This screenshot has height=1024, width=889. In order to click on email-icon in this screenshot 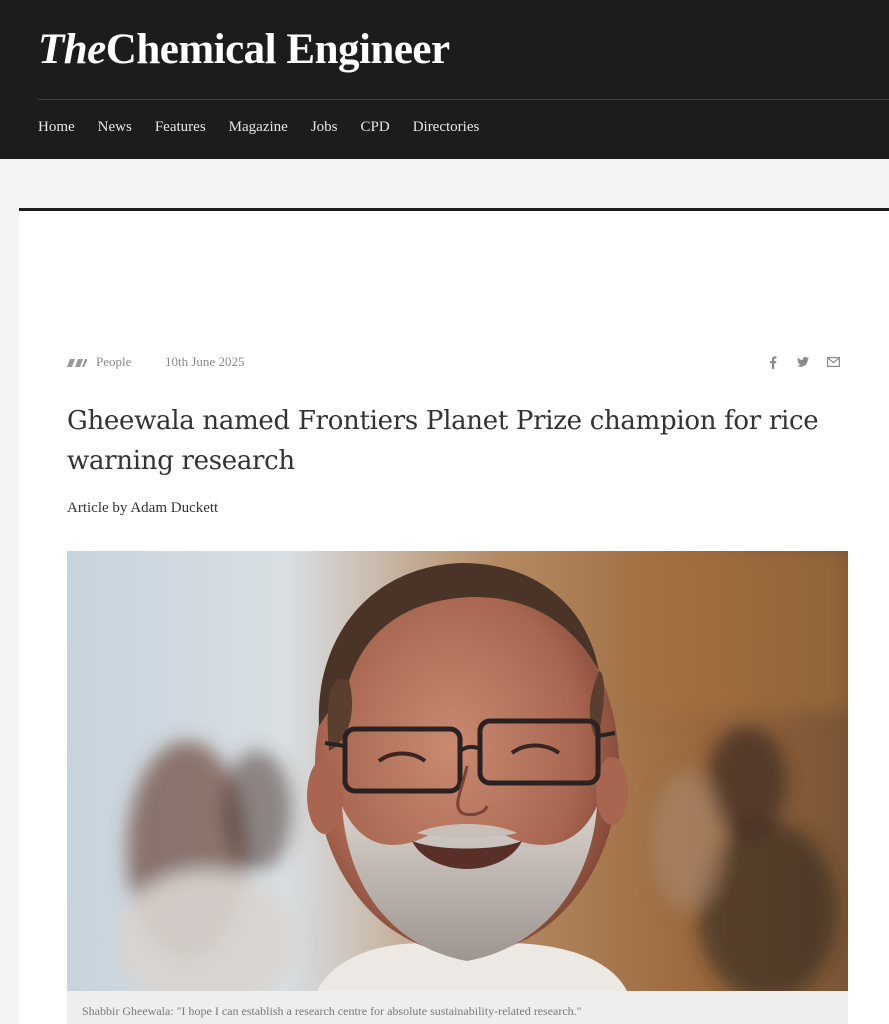, I will do `click(833, 362)`.